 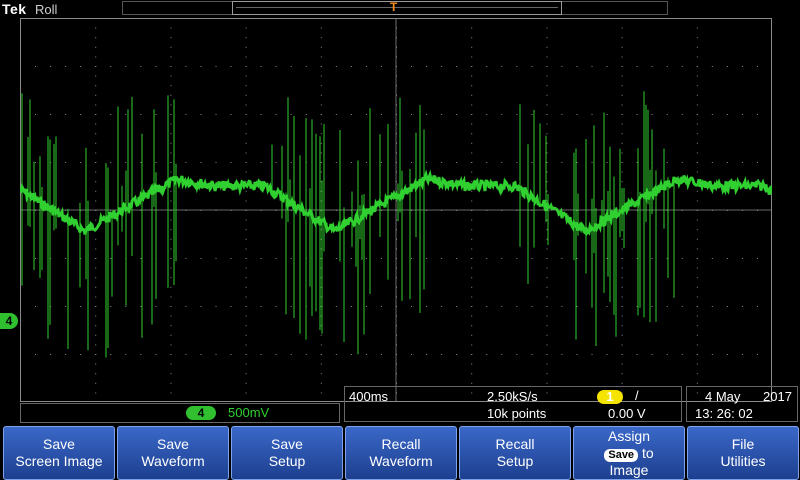 What do you see at coordinates (629, 435) in the screenshot?
I see `softkey-label-line1: Assign` at bounding box center [629, 435].